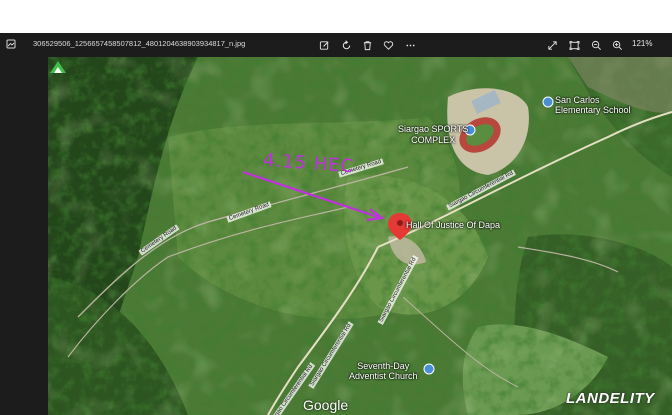  What do you see at coordinates (336, 16) in the screenshot?
I see `title-bar-area` at bounding box center [336, 16].